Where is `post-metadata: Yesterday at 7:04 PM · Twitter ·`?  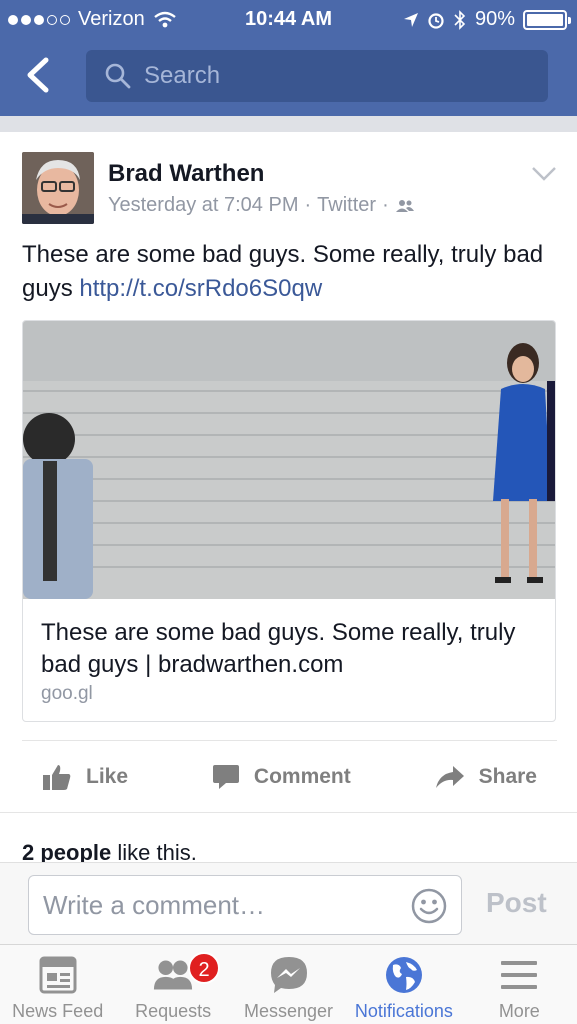
post-metadata: Yesterday at 7:04 PM · Twitter · is located at coordinates (261, 205).